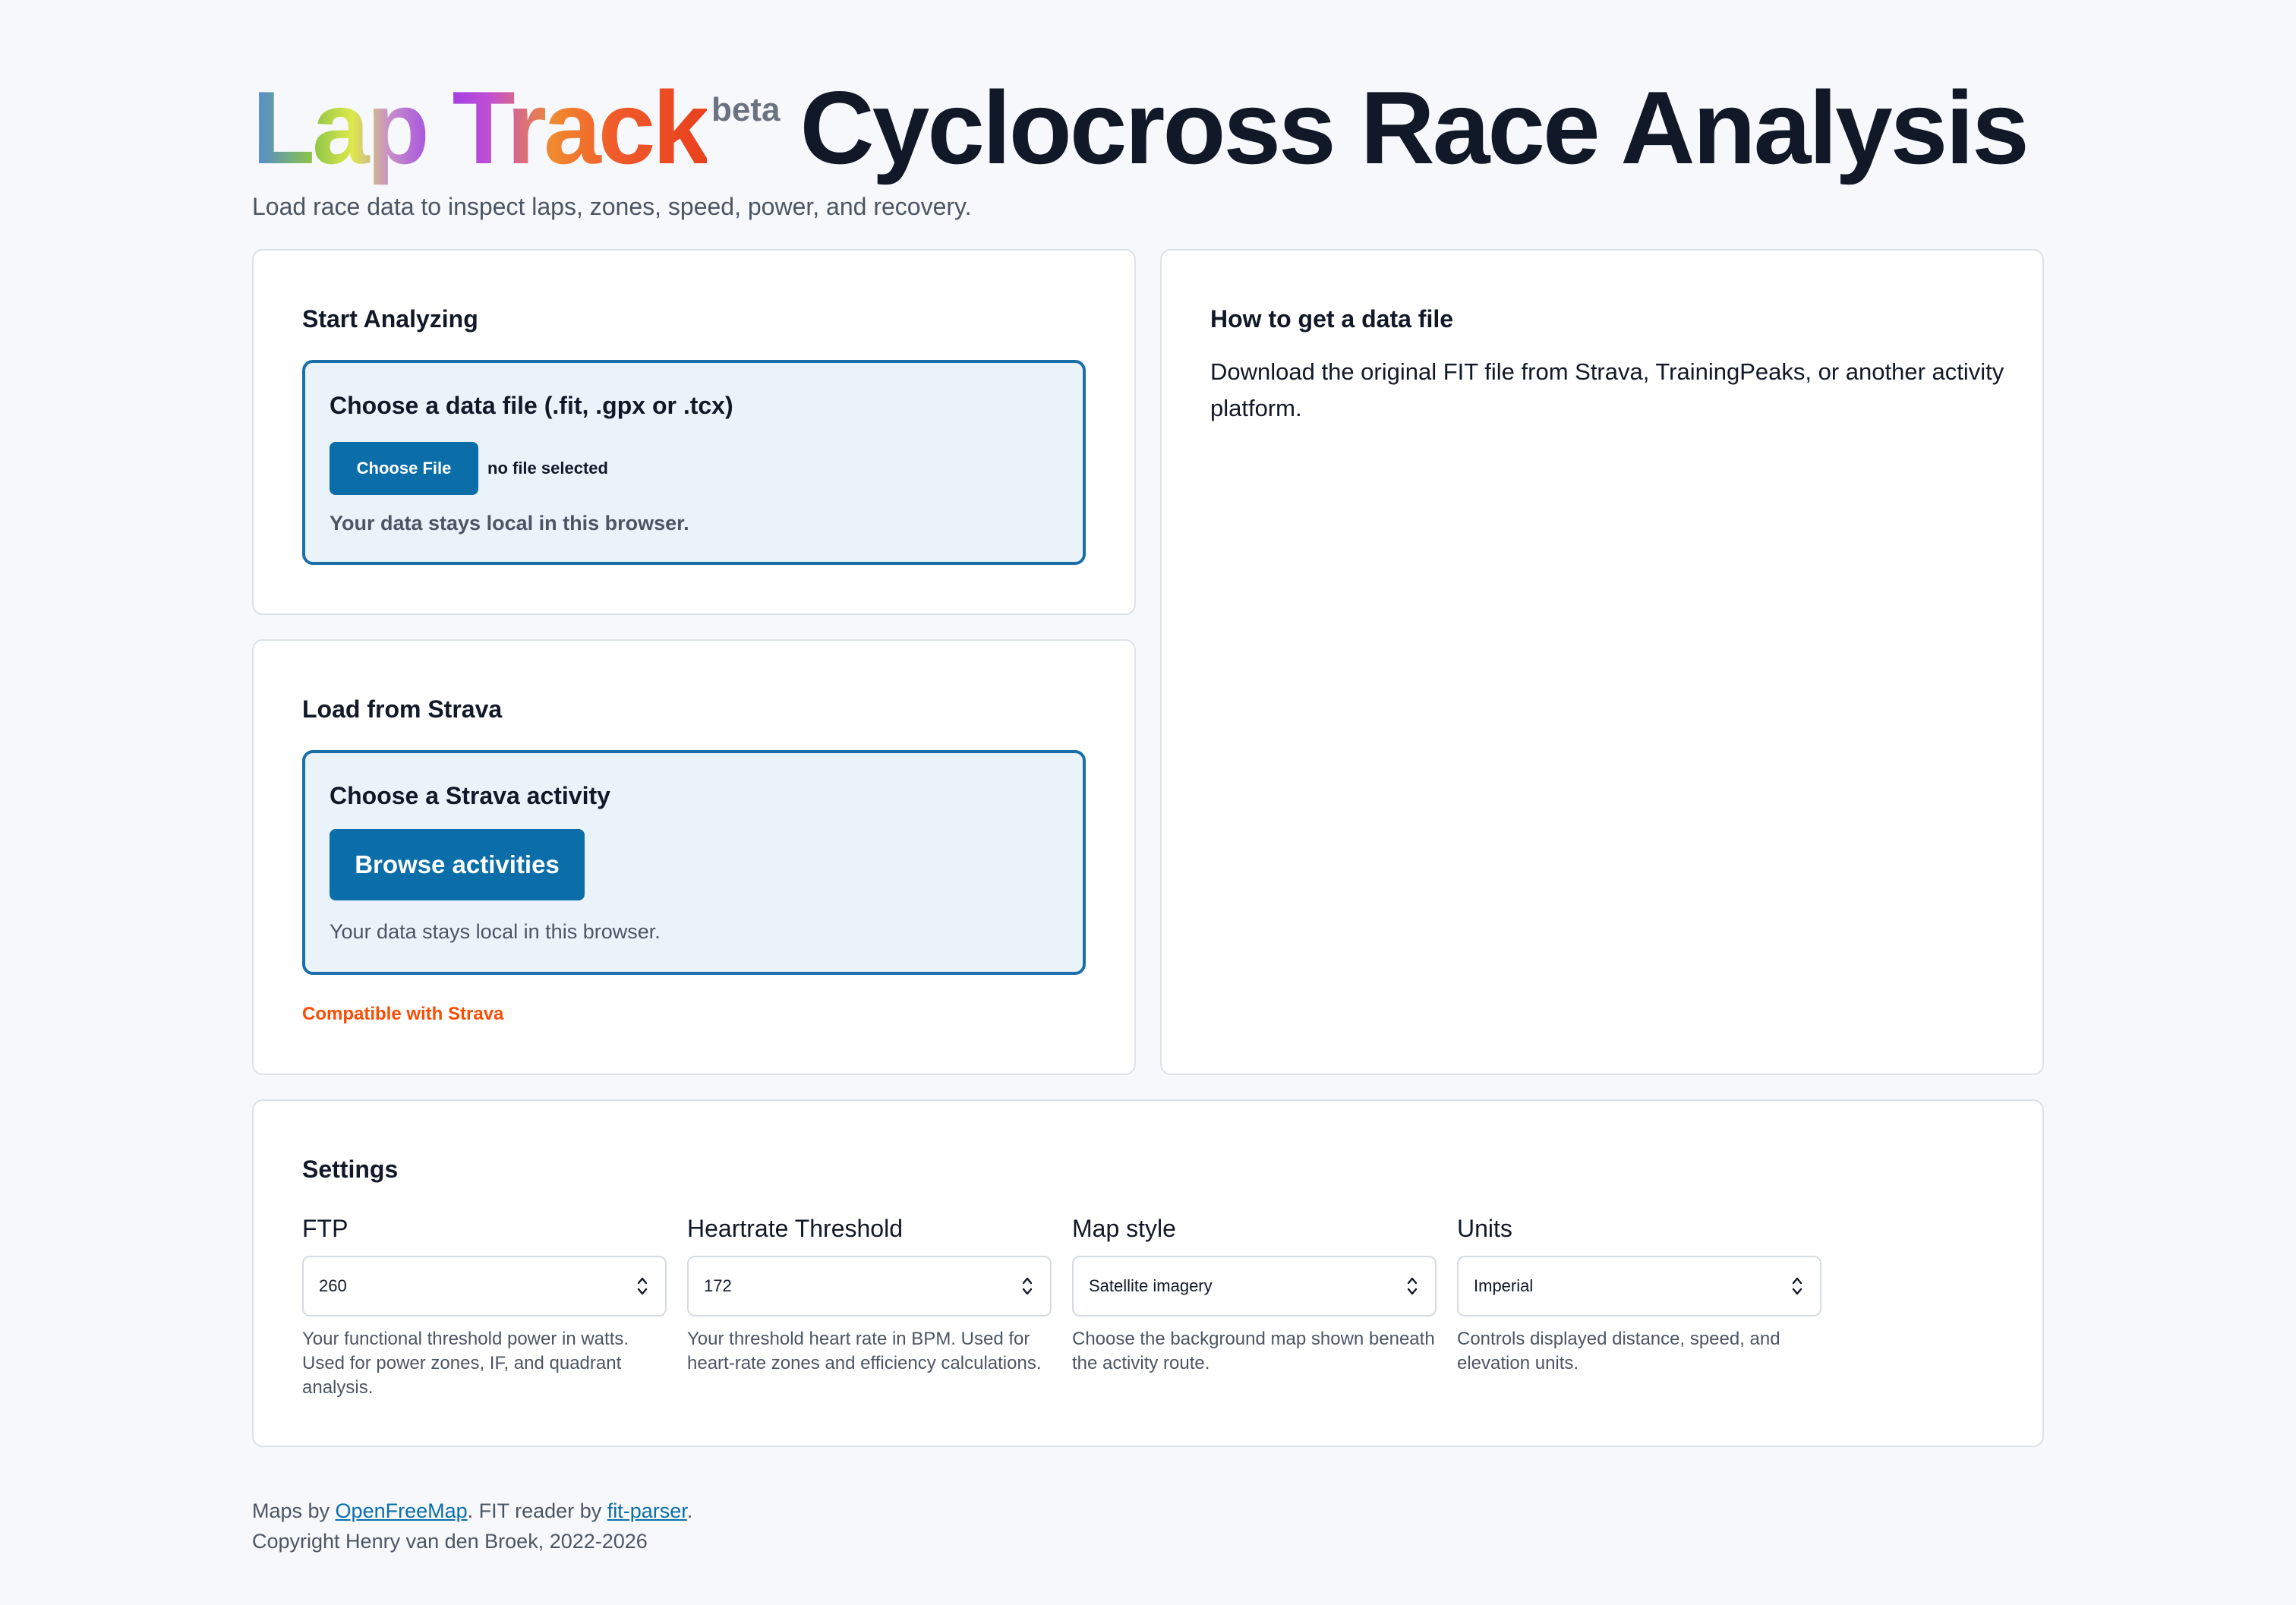  What do you see at coordinates (1485, 1228) in the screenshot?
I see `units-label: Units` at bounding box center [1485, 1228].